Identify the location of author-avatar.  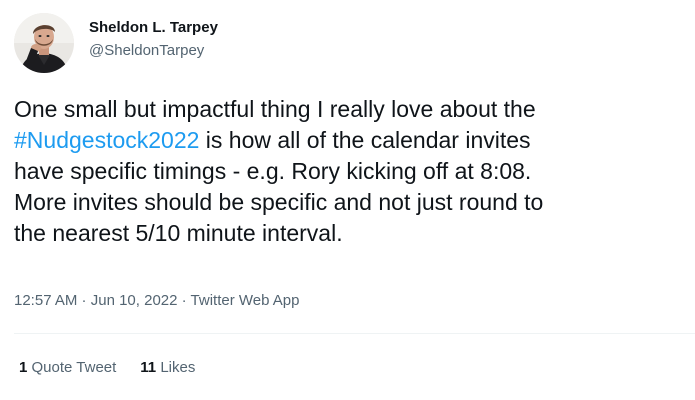
(44, 43).